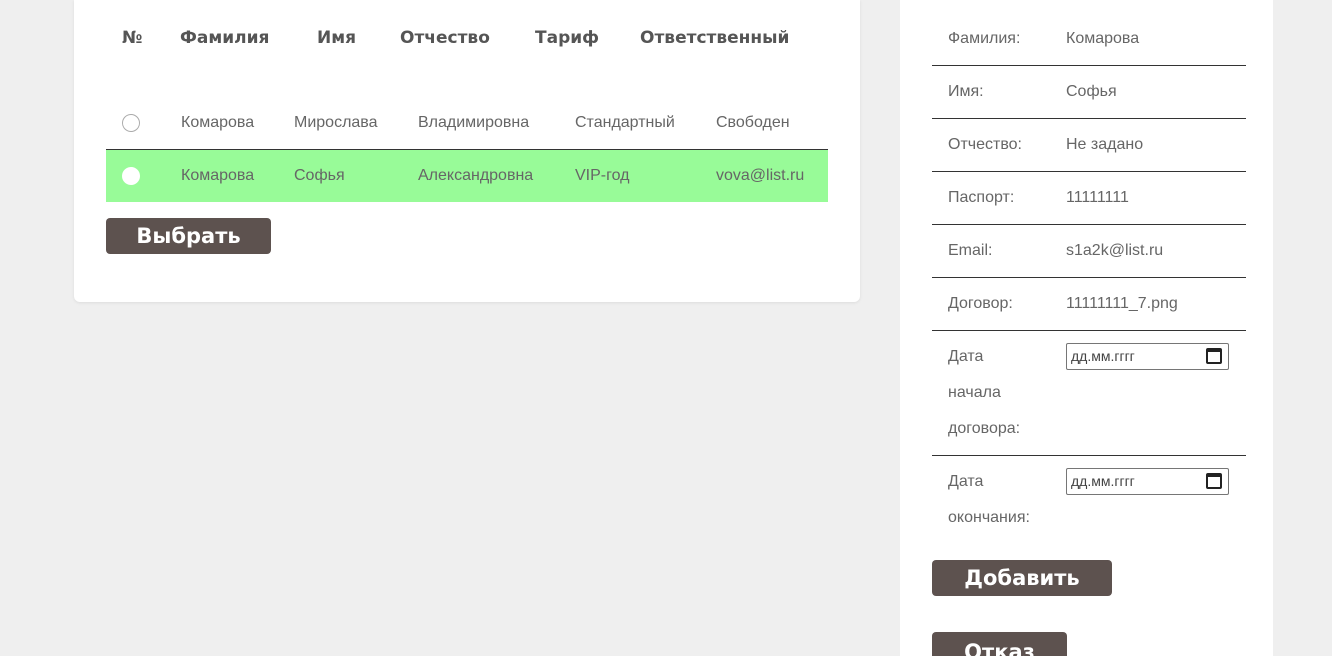  What do you see at coordinates (989, 517) in the screenshot?
I see `end-date-label-line2: окончания:` at bounding box center [989, 517].